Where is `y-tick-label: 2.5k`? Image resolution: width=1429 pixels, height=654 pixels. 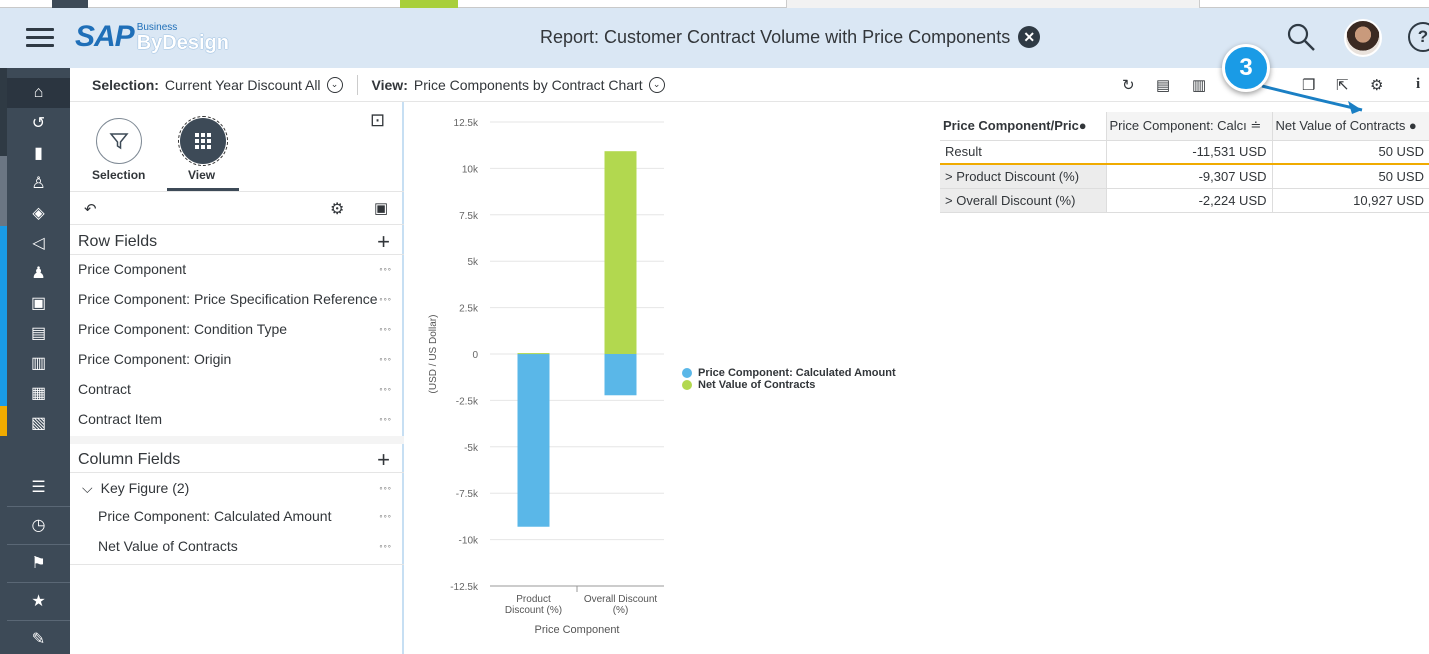 y-tick-label: 2.5k is located at coordinates (469, 309).